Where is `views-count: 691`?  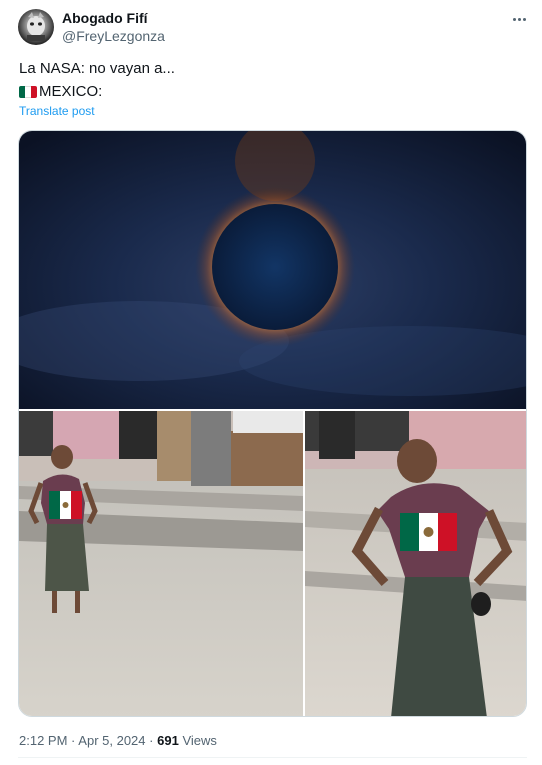 views-count: 691 is located at coordinates (168, 740).